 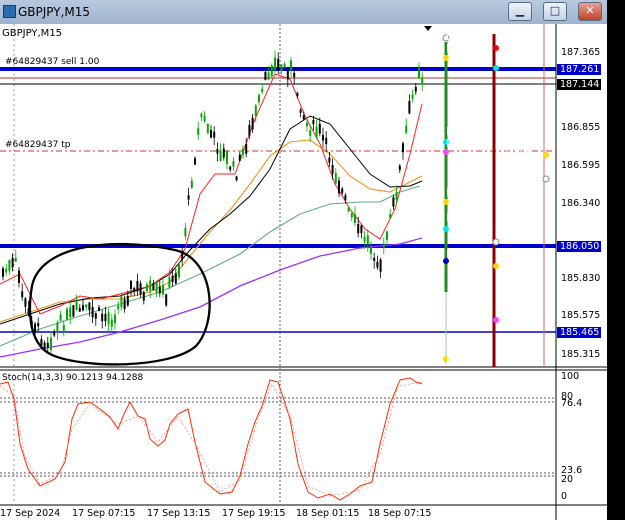 What do you see at coordinates (456, 132) in the screenshot?
I see `pivot-label: DL3` at bounding box center [456, 132].